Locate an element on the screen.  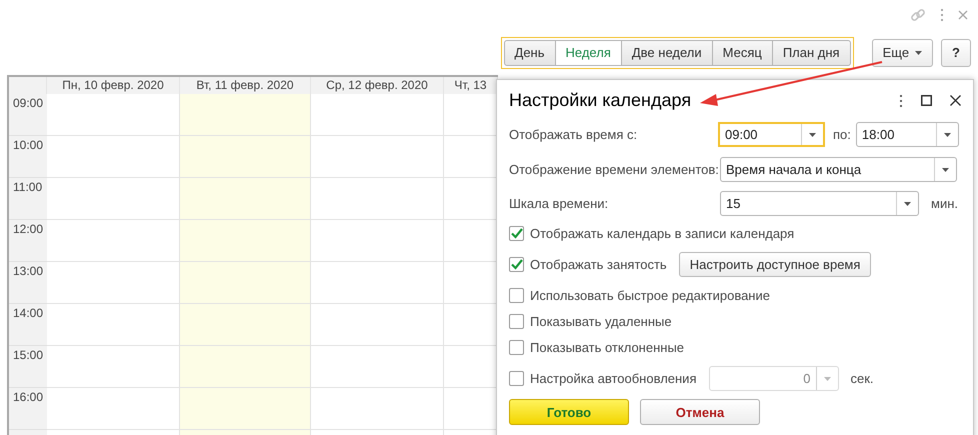
checkbox-label: Показывать отклоненные is located at coordinates (607, 347).